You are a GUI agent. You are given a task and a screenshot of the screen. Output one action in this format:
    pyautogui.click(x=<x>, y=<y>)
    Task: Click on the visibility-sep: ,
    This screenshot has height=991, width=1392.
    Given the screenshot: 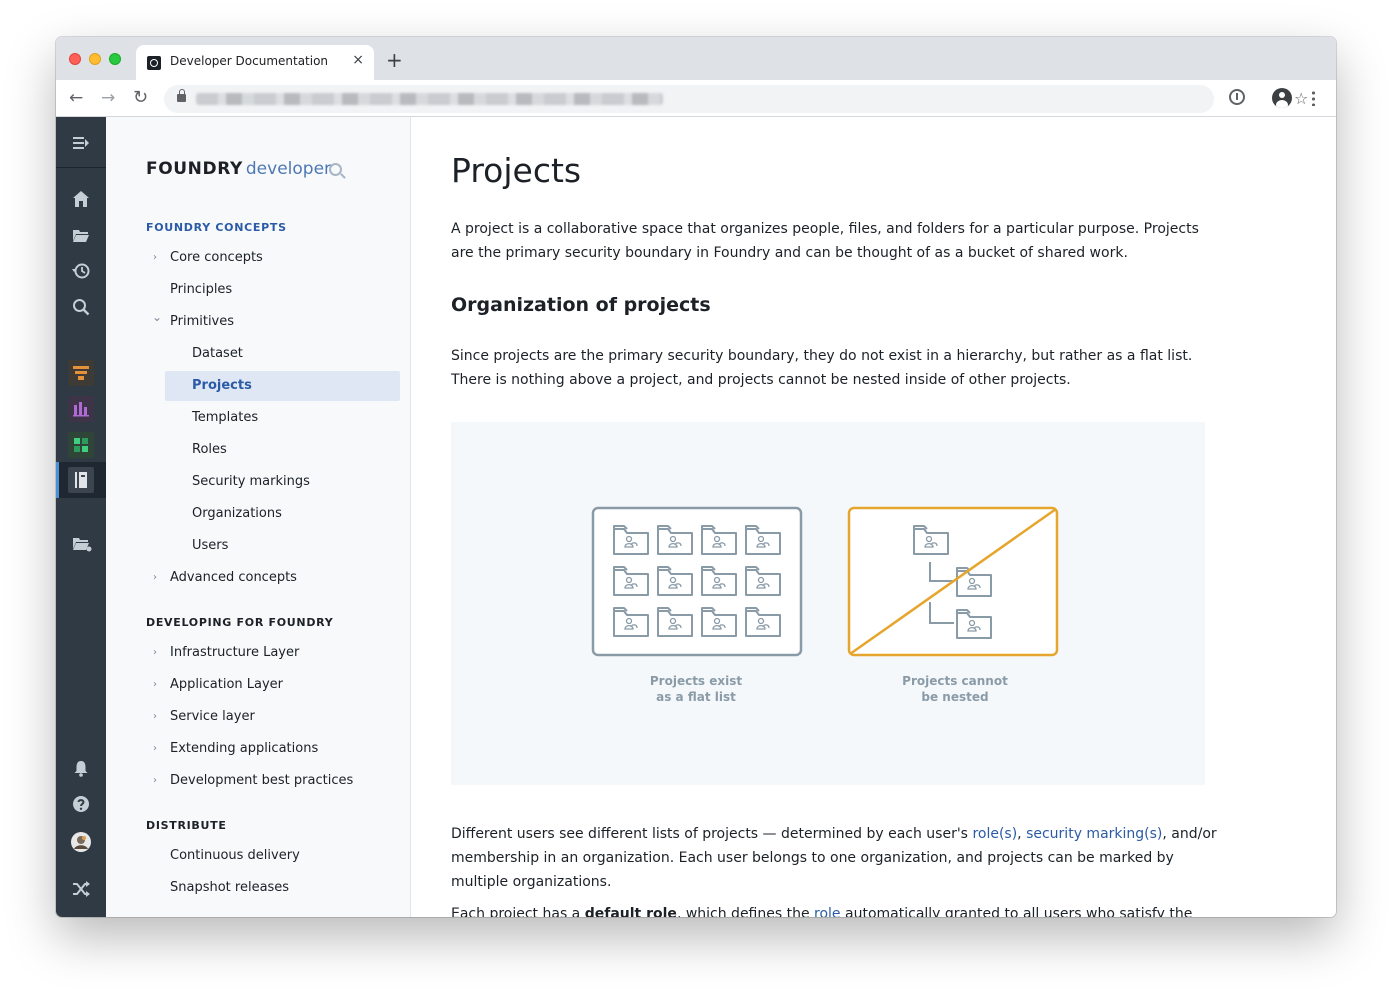 What is the action you would take?
    pyautogui.click(x=1022, y=834)
    